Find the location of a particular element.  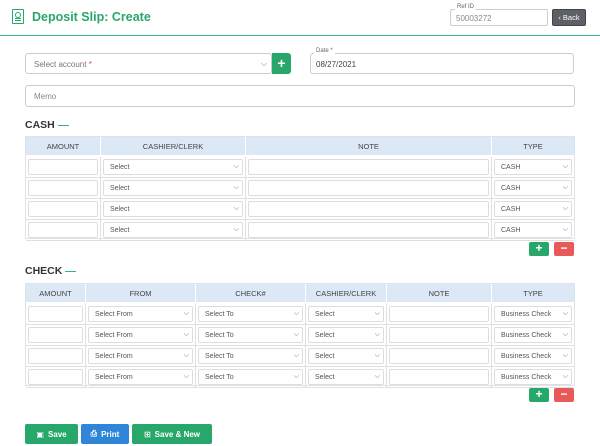

check-type-select-value: Business Check is located at coordinates (526, 356).